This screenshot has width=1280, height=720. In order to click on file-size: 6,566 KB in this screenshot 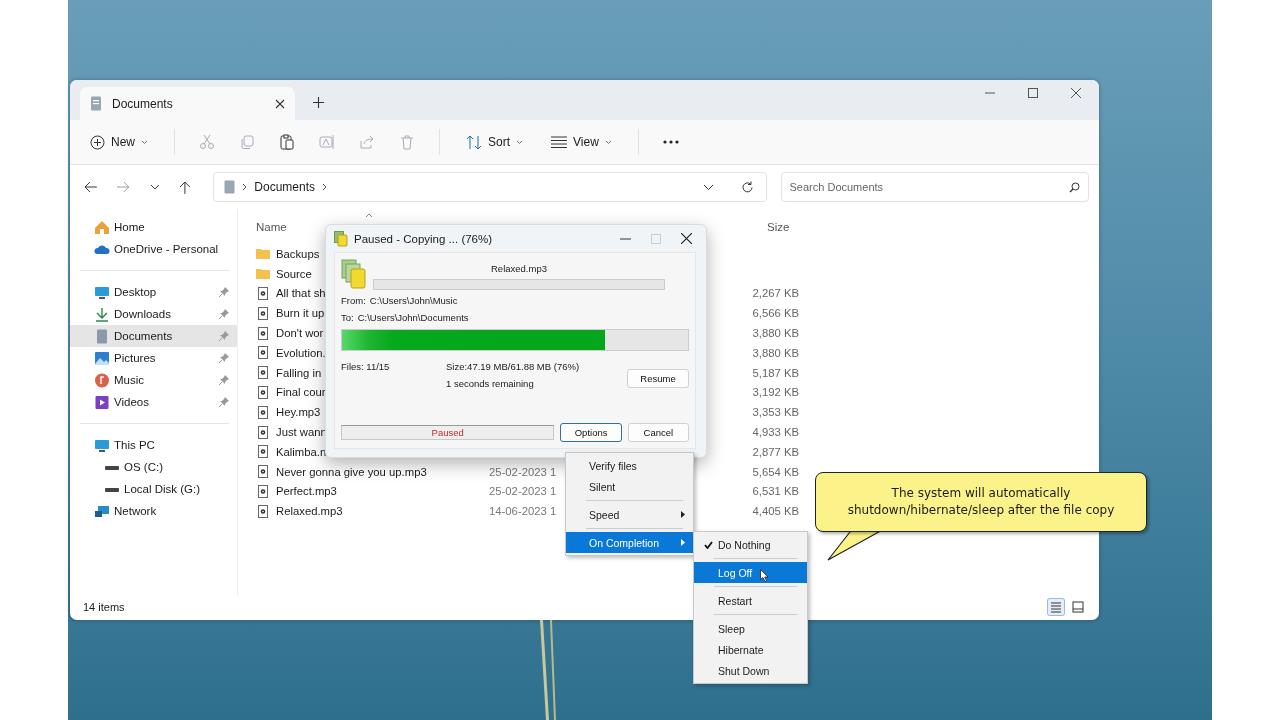, I will do `click(775, 313)`.